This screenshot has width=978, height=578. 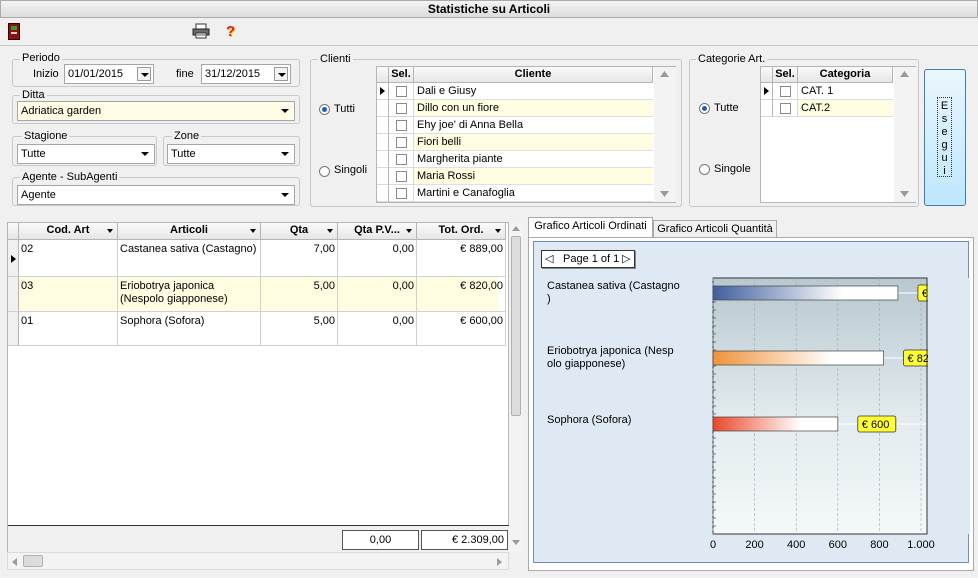 I want to click on fine-date-picker: 31/12/2015, so click(x=246, y=74).